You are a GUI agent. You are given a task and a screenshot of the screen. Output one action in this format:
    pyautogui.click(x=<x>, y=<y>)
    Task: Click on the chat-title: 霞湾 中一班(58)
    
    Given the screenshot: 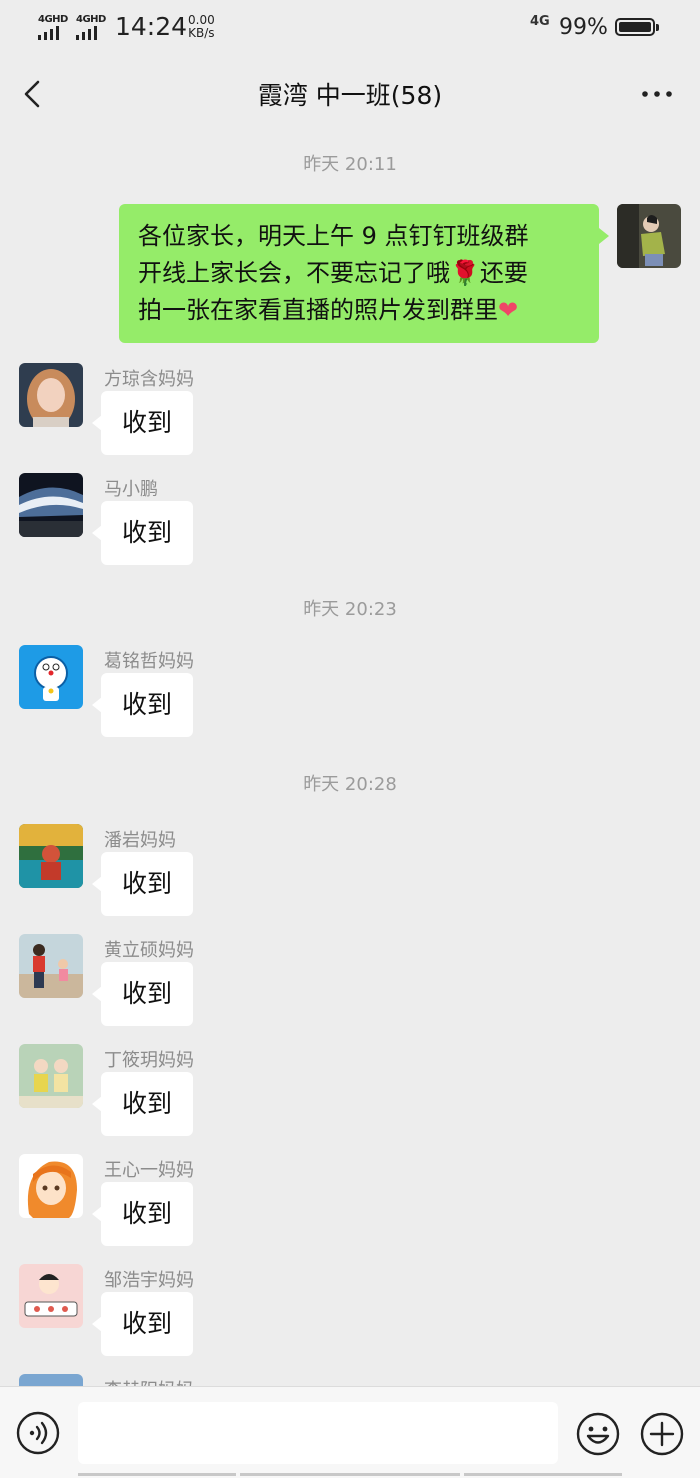 What is the action you would take?
    pyautogui.click(x=350, y=95)
    